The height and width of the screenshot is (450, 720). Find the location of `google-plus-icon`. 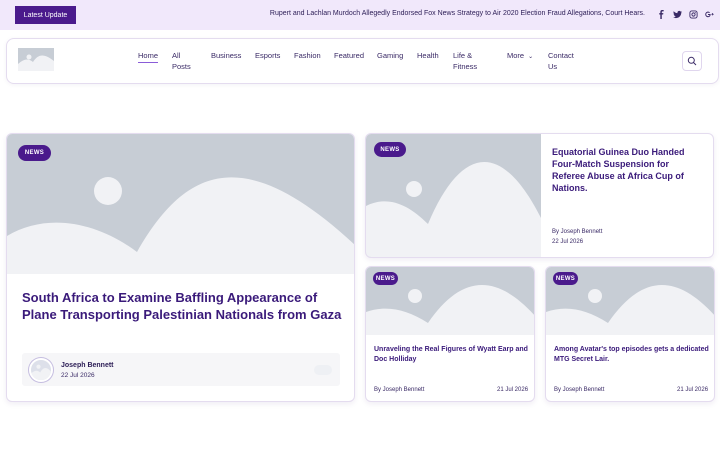

google-plus-icon is located at coordinates (709, 14).